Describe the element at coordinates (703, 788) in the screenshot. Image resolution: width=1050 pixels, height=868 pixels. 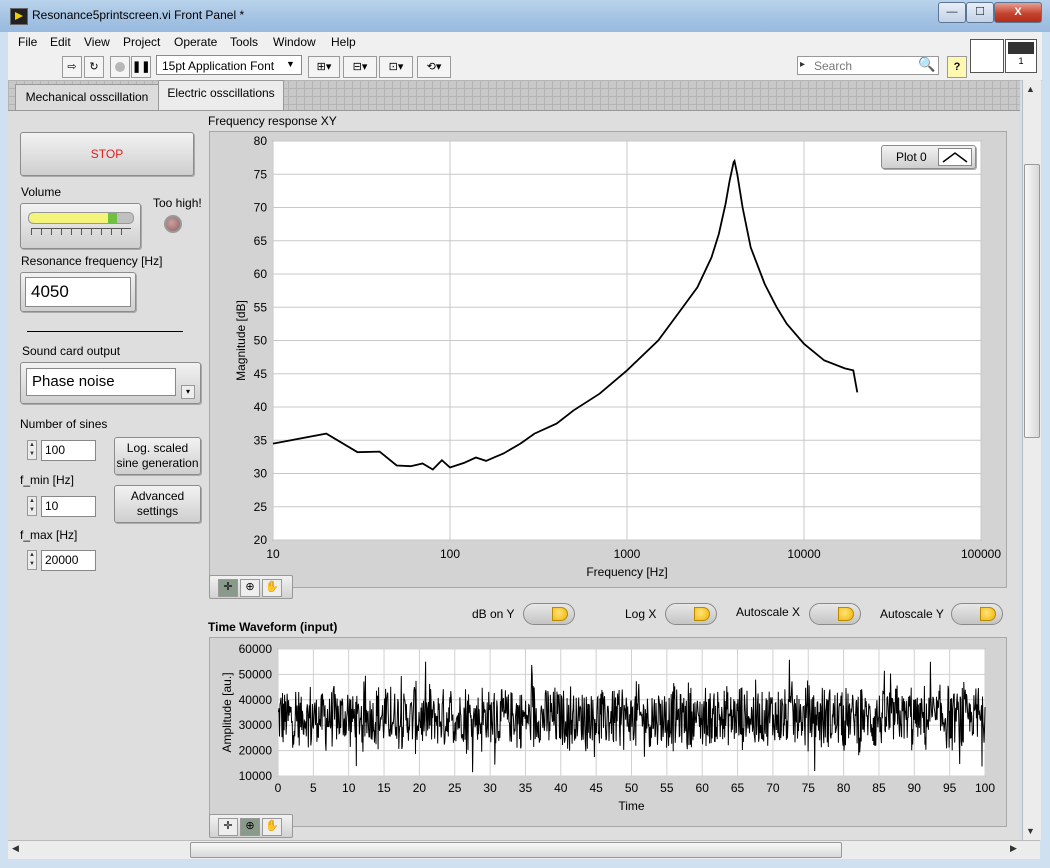
I see `x-tick-label: 60` at that location.